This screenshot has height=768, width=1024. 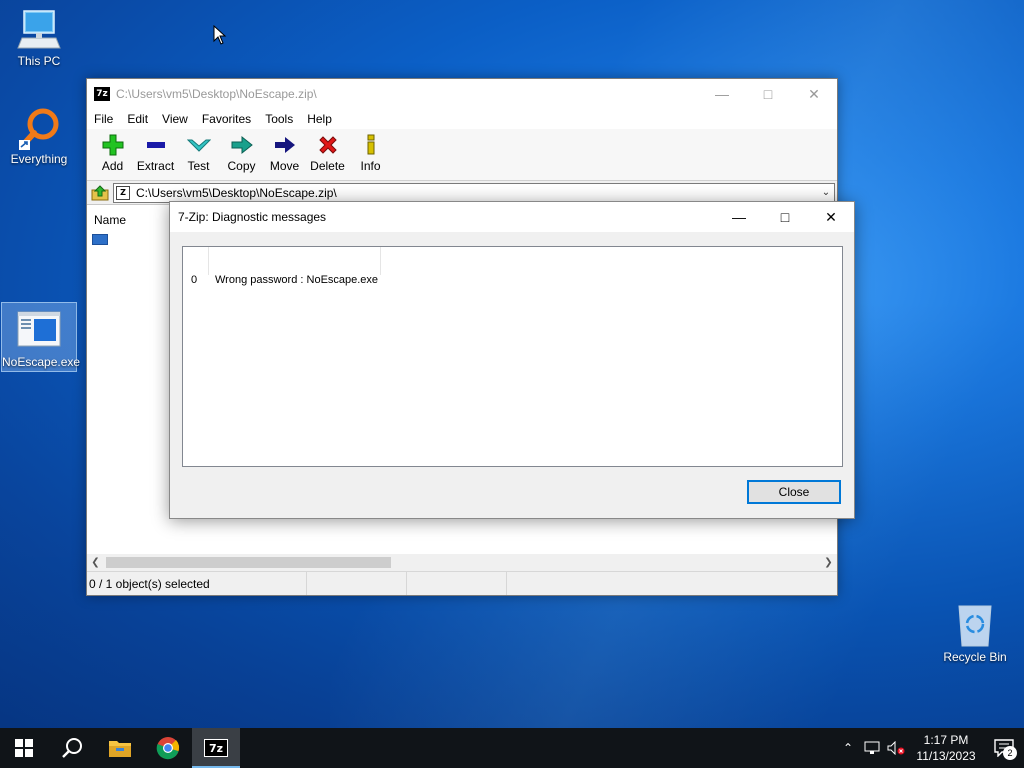 I want to click on desktop-icon-label: Recycle Bin, so click(x=975, y=657).